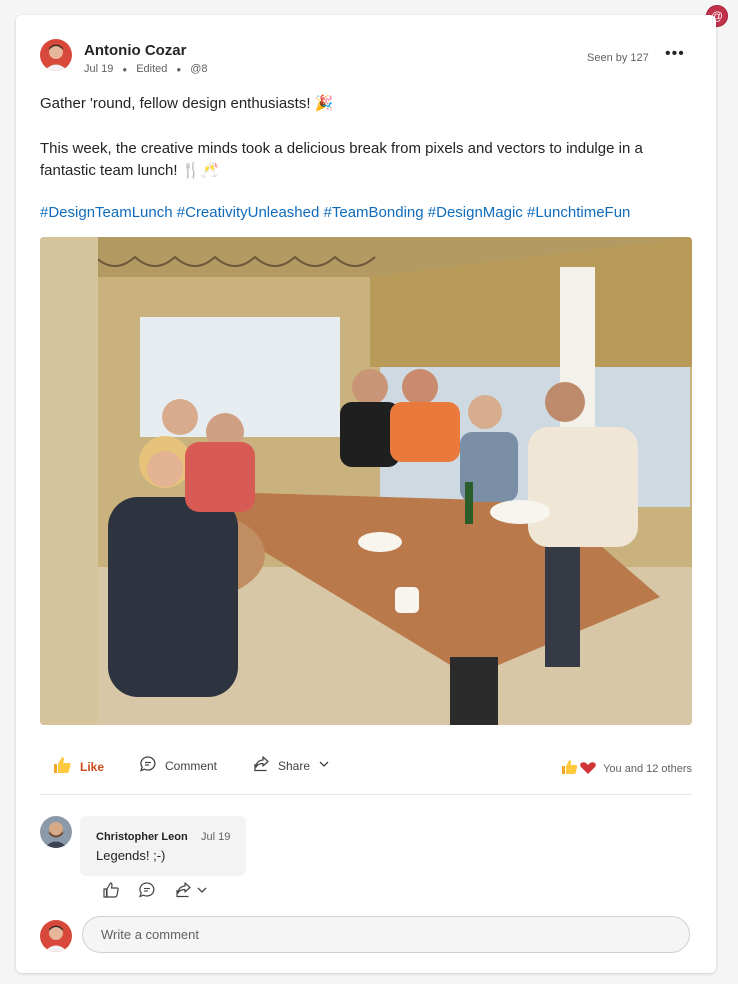  Describe the element at coordinates (294, 765) in the screenshot. I see `share-label: Share` at that location.